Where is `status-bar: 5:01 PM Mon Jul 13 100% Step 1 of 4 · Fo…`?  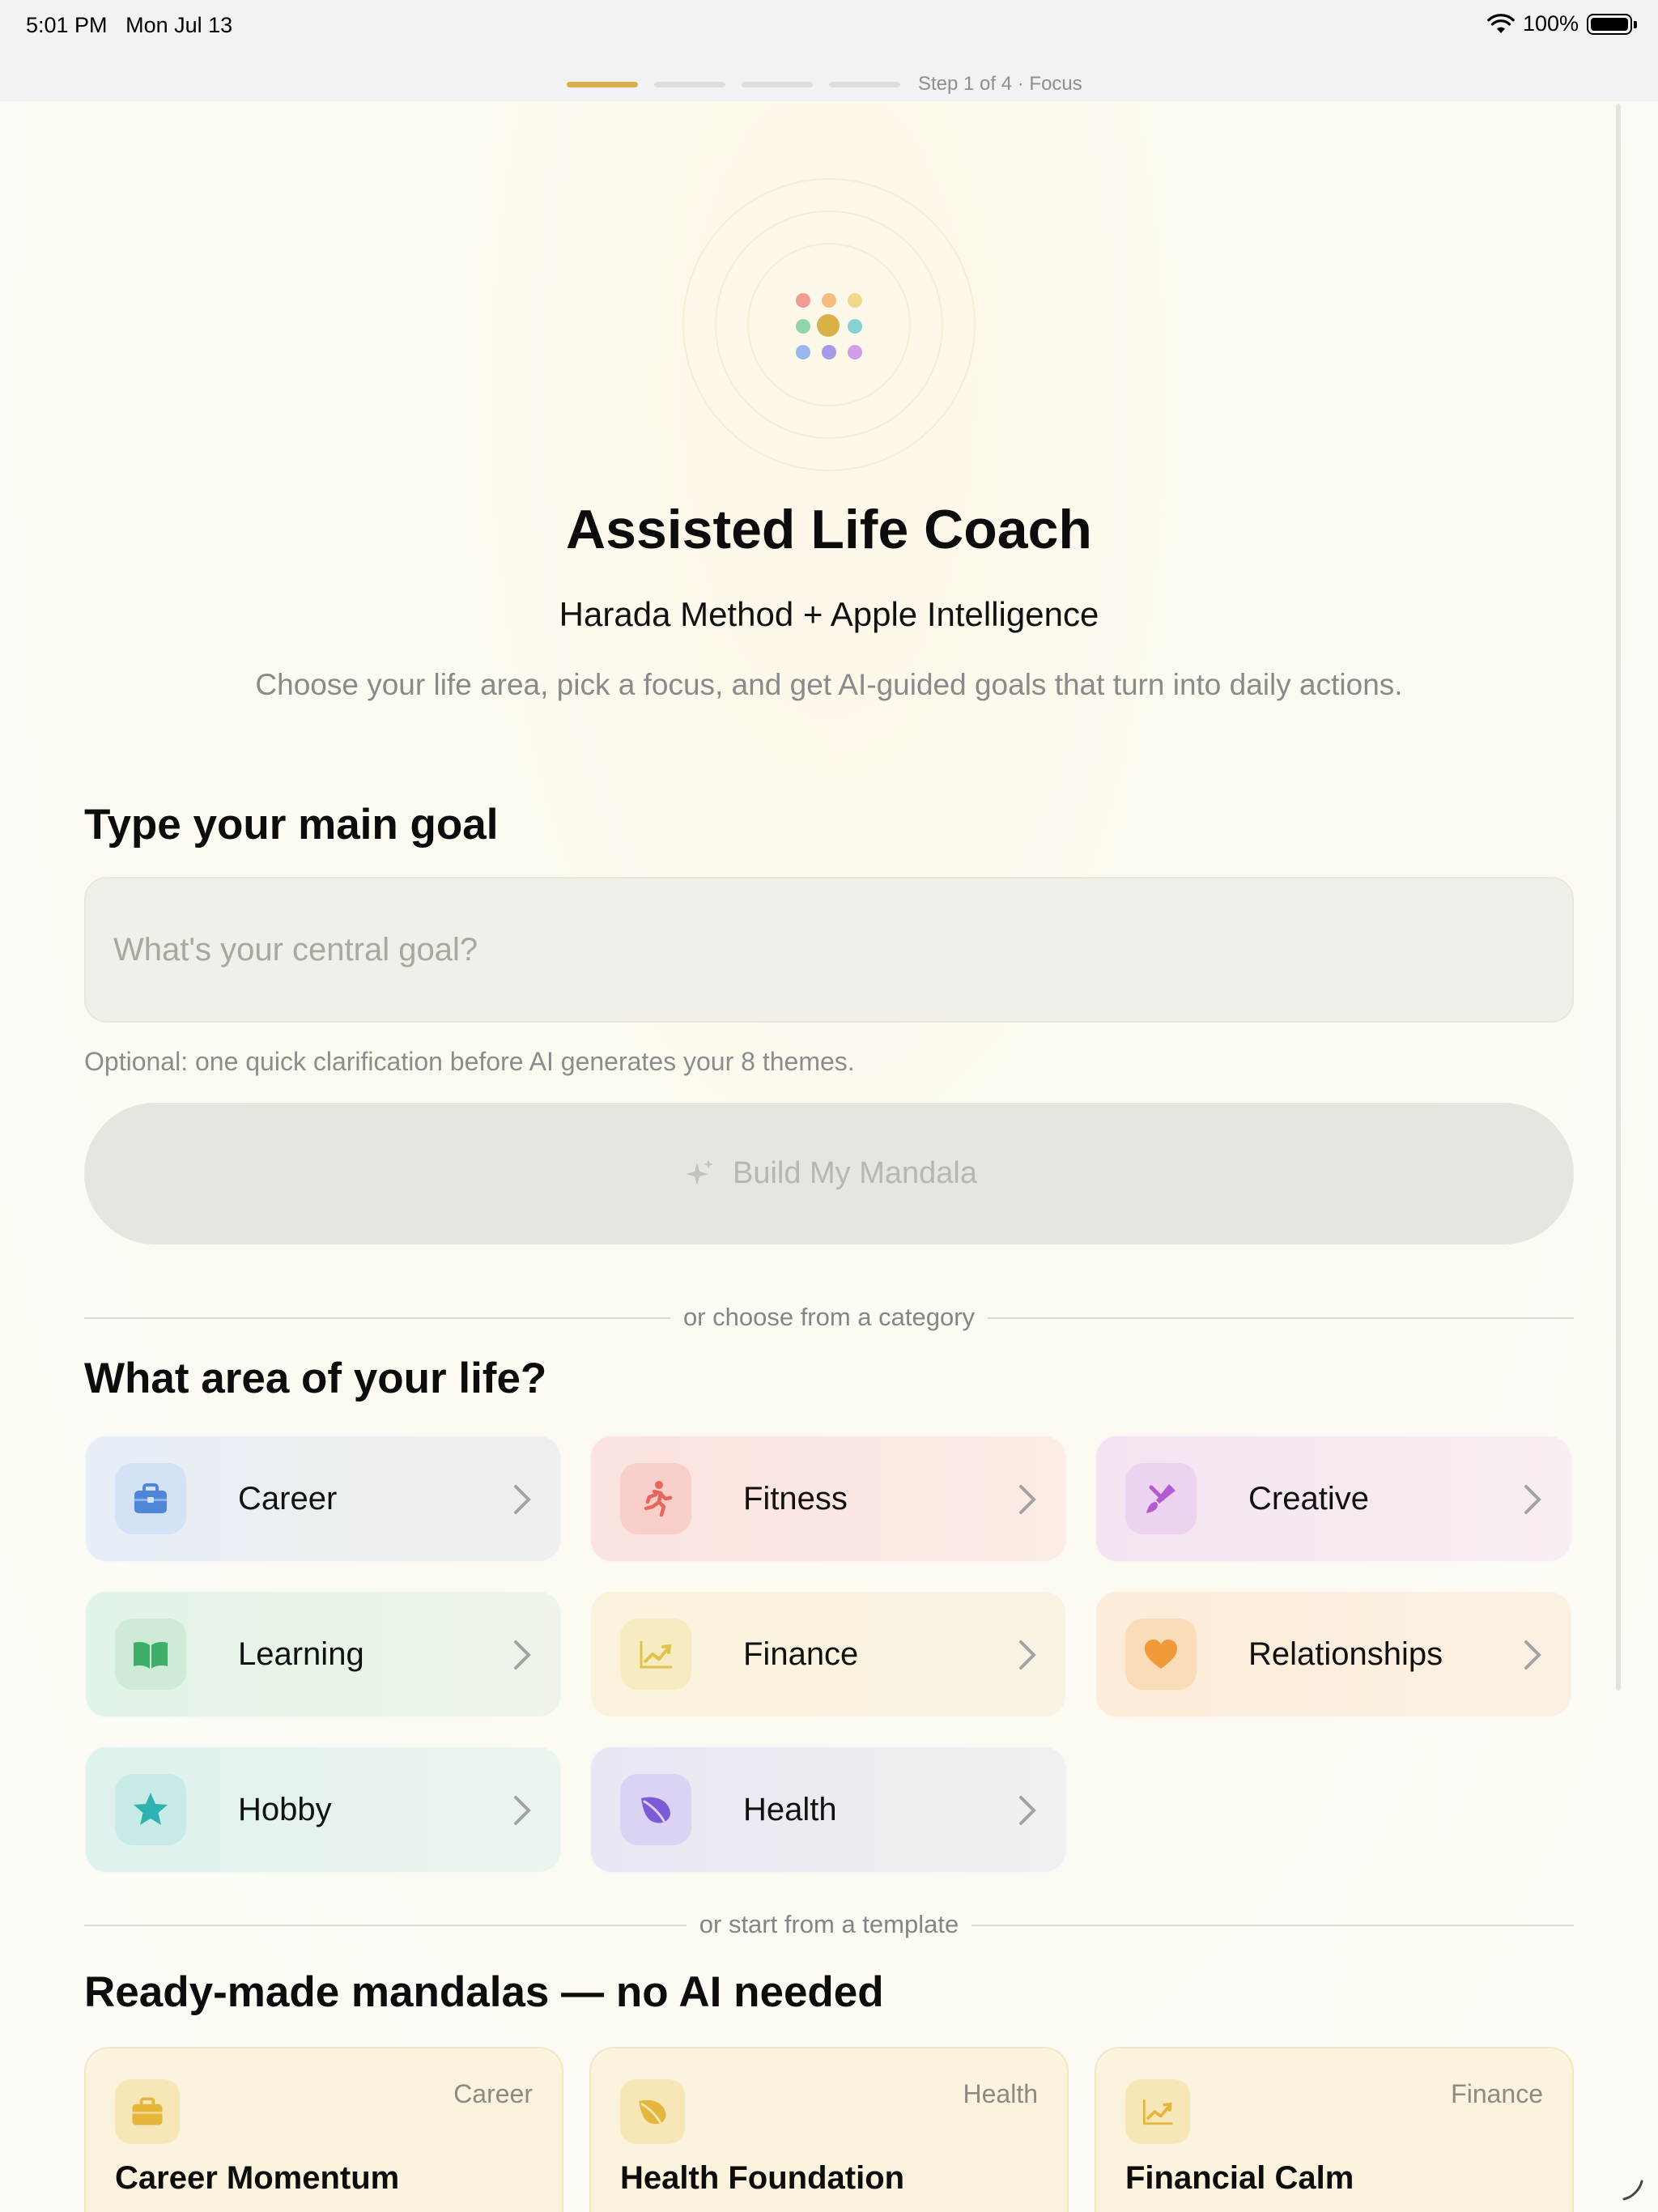
status-bar: 5:01 PM Mon Jul 13 100% Step 1 of 4 · Fo… is located at coordinates (829, 50).